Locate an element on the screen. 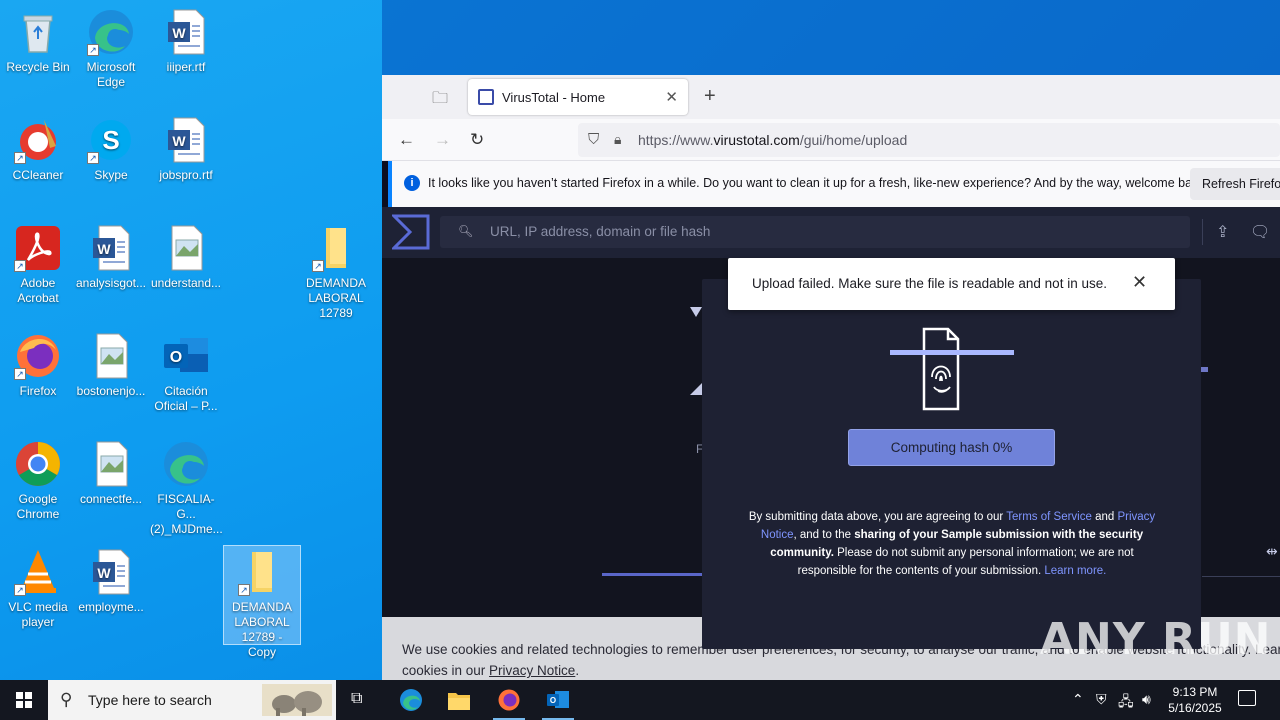  computing-hash-button: Computing hash 0% is located at coordinates (951, 447).